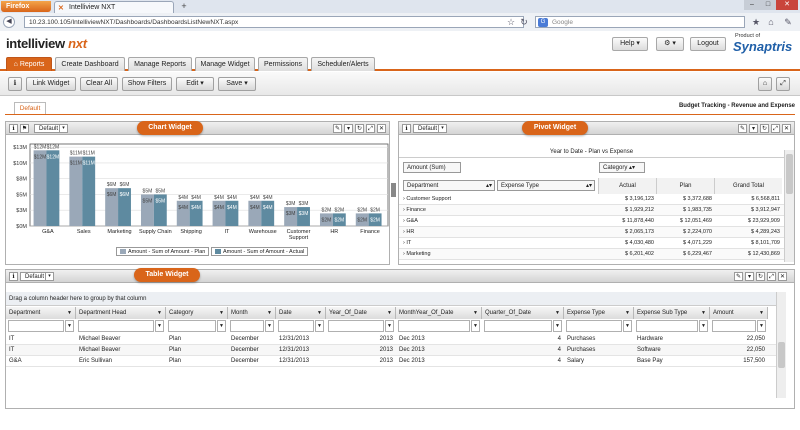 This screenshot has width=800, height=430. Describe the element at coordinates (591, 243) in the screenshot. I see `pivot-row: › IT $ 4,030,480 $ 4,071,229 $ 8,101,709` at that location.